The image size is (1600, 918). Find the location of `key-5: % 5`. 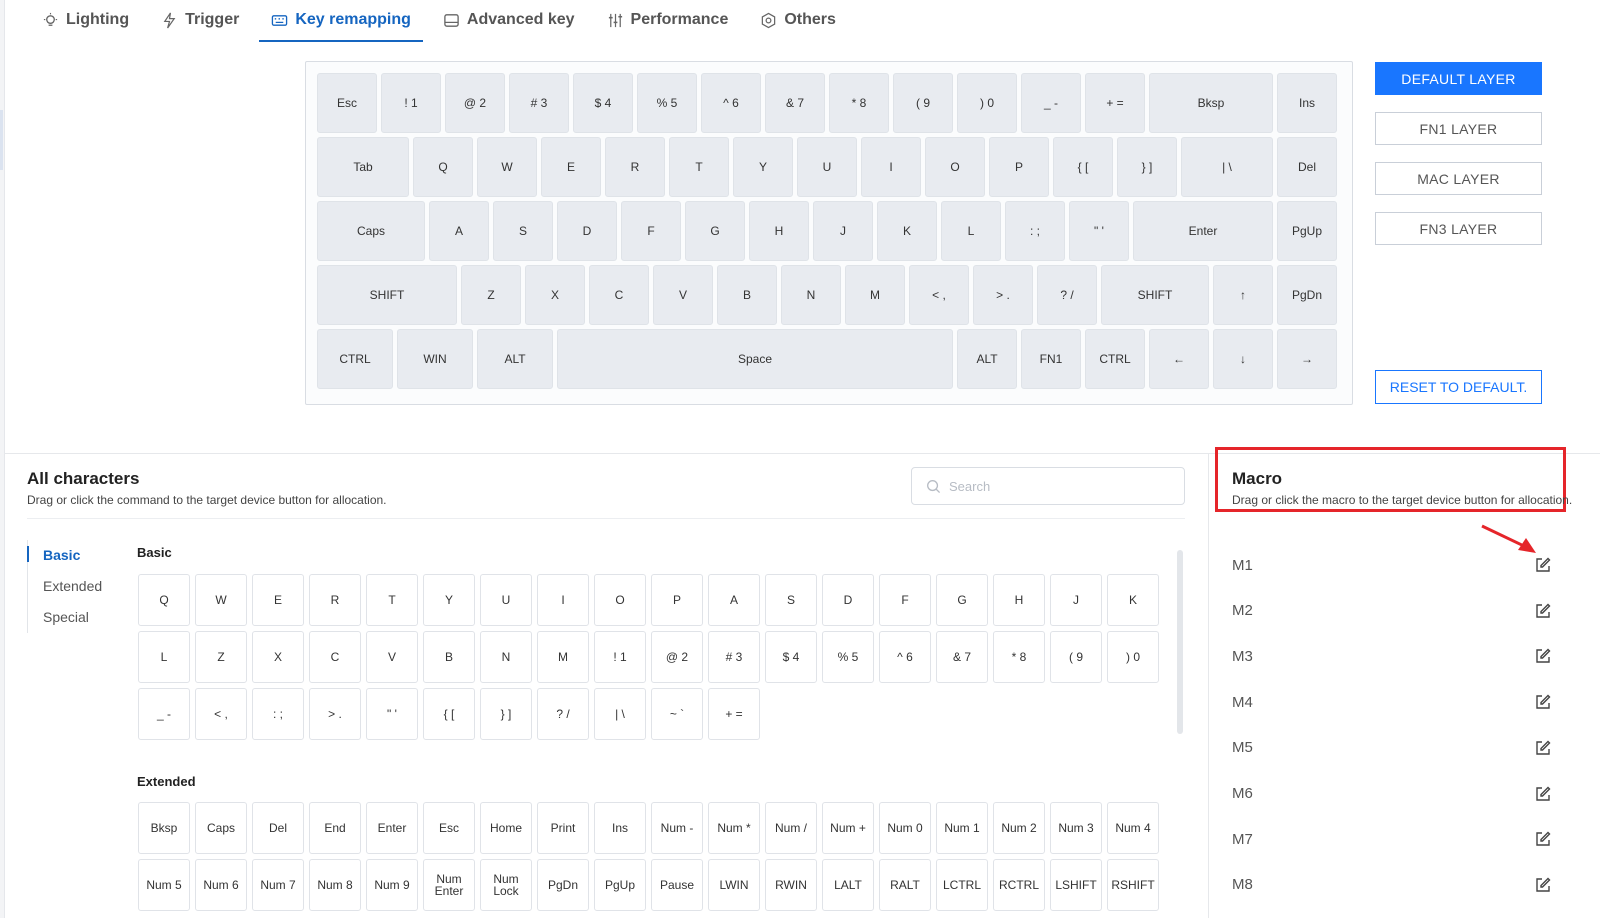

key-5: % 5 is located at coordinates (667, 103).